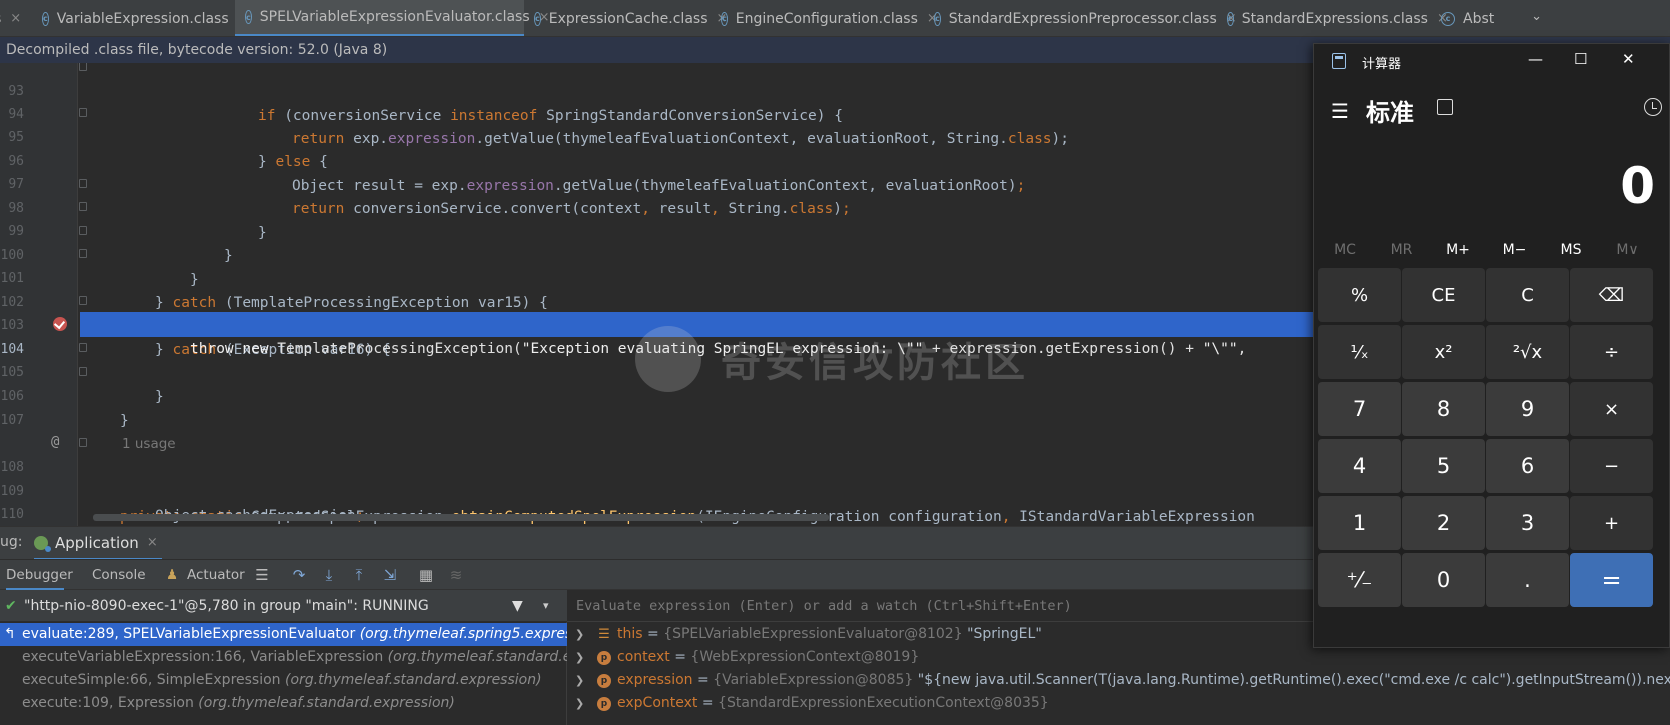  What do you see at coordinates (1443, 523) in the screenshot?
I see `digit-2-button: 2` at bounding box center [1443, 523].